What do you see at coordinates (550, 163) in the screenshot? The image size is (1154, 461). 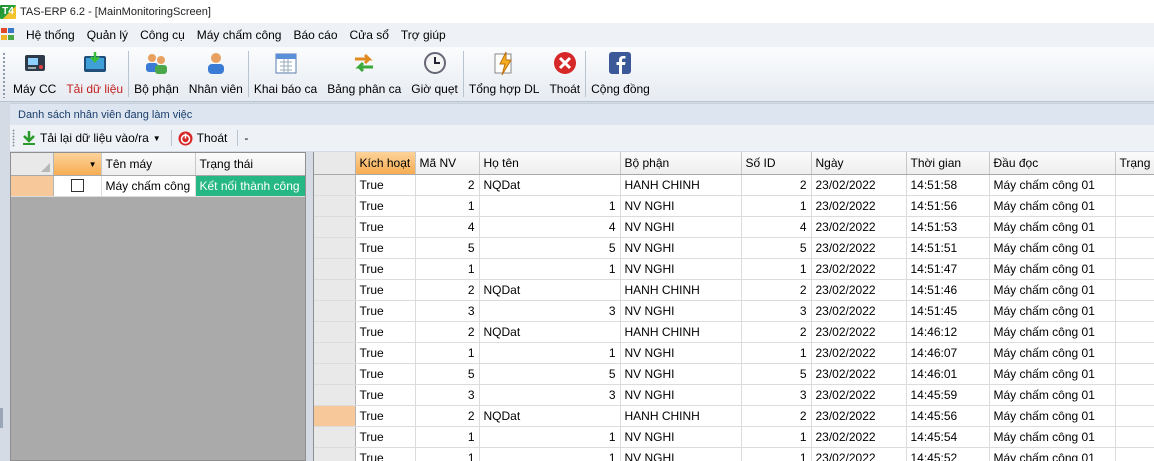 I see `col-header-full-name: Họ tên` at bounding box center [550, 163].